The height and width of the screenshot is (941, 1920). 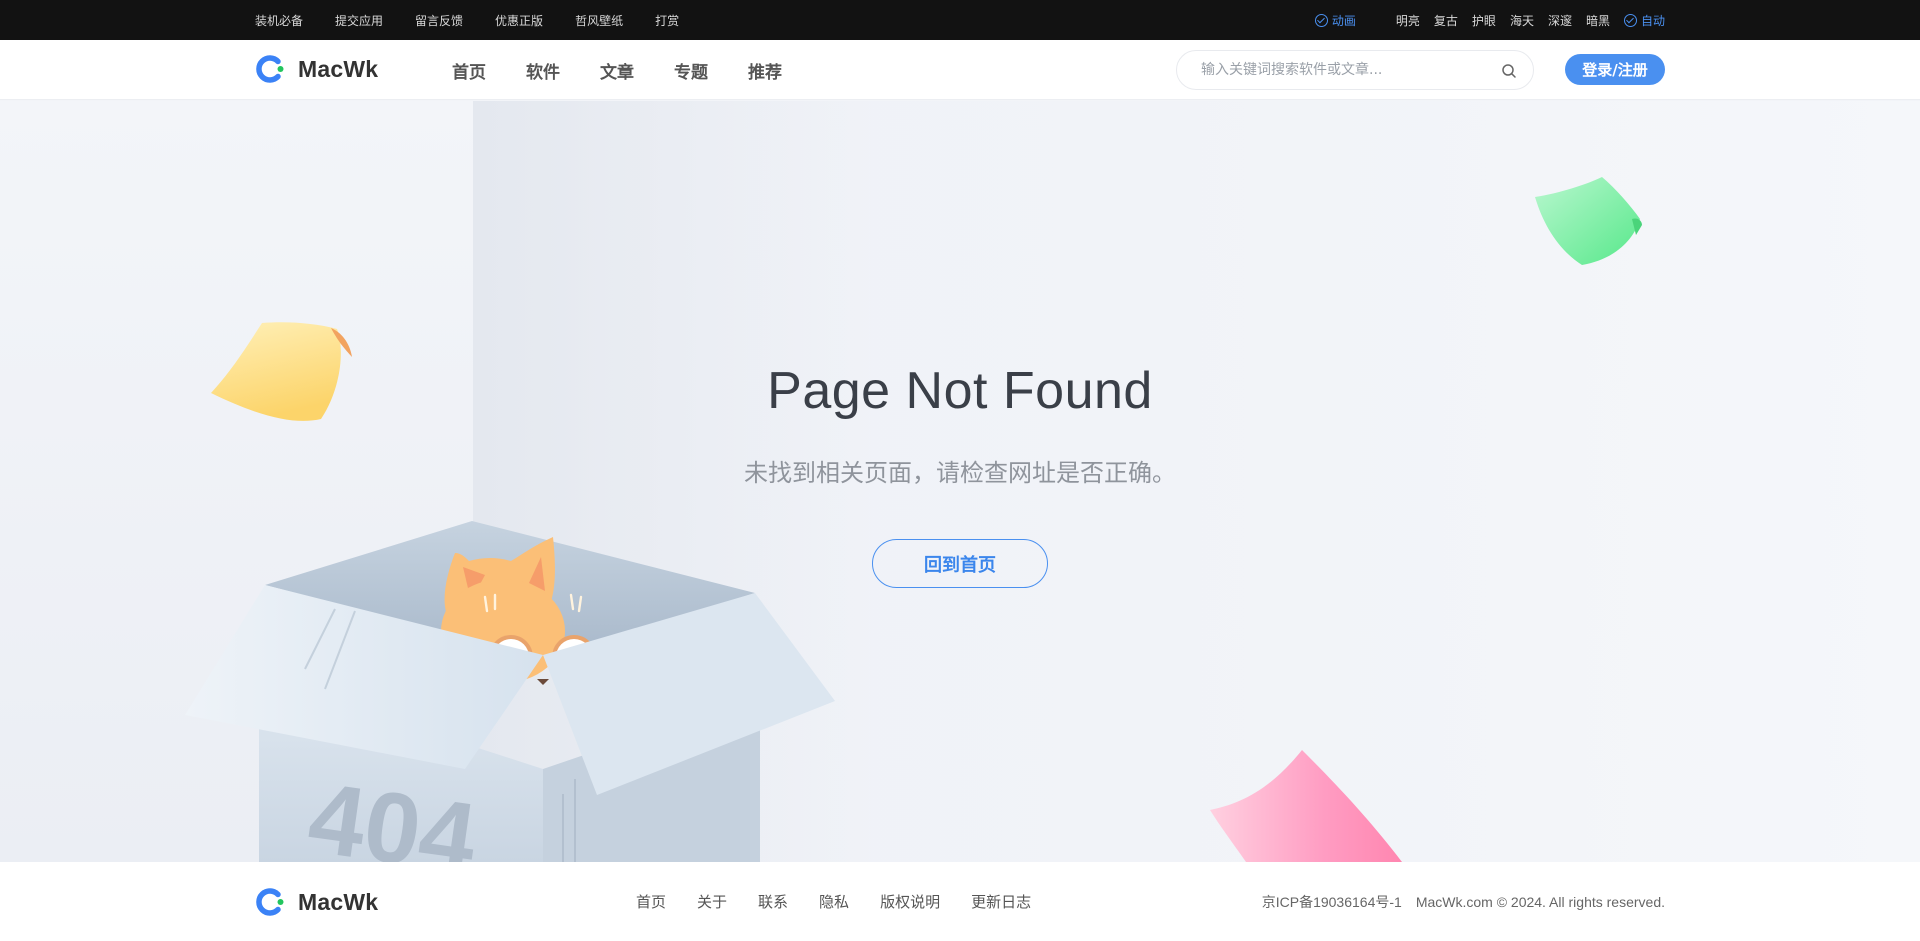 I want to click on copyright-text: MacWk.com © 2024. All rights reserved., so click(x=1540, y=901).